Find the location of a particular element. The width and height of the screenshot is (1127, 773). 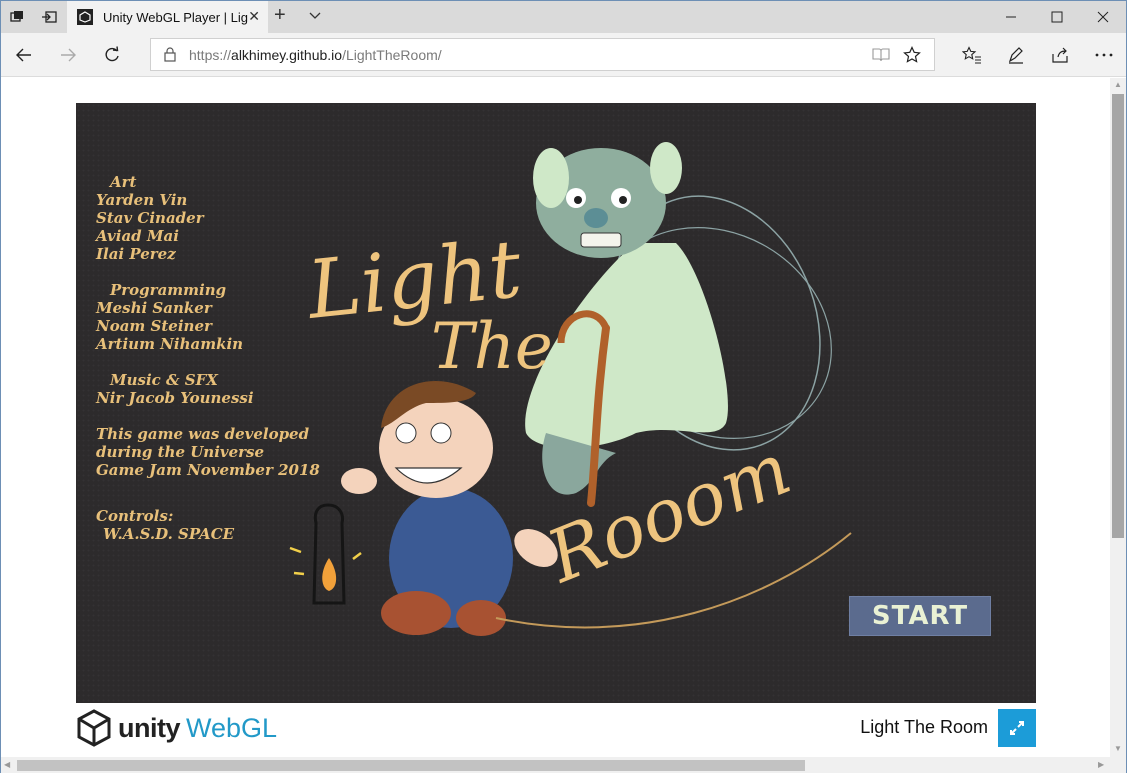

set-aside-tabs-icon is located at coordinates (49, 17).